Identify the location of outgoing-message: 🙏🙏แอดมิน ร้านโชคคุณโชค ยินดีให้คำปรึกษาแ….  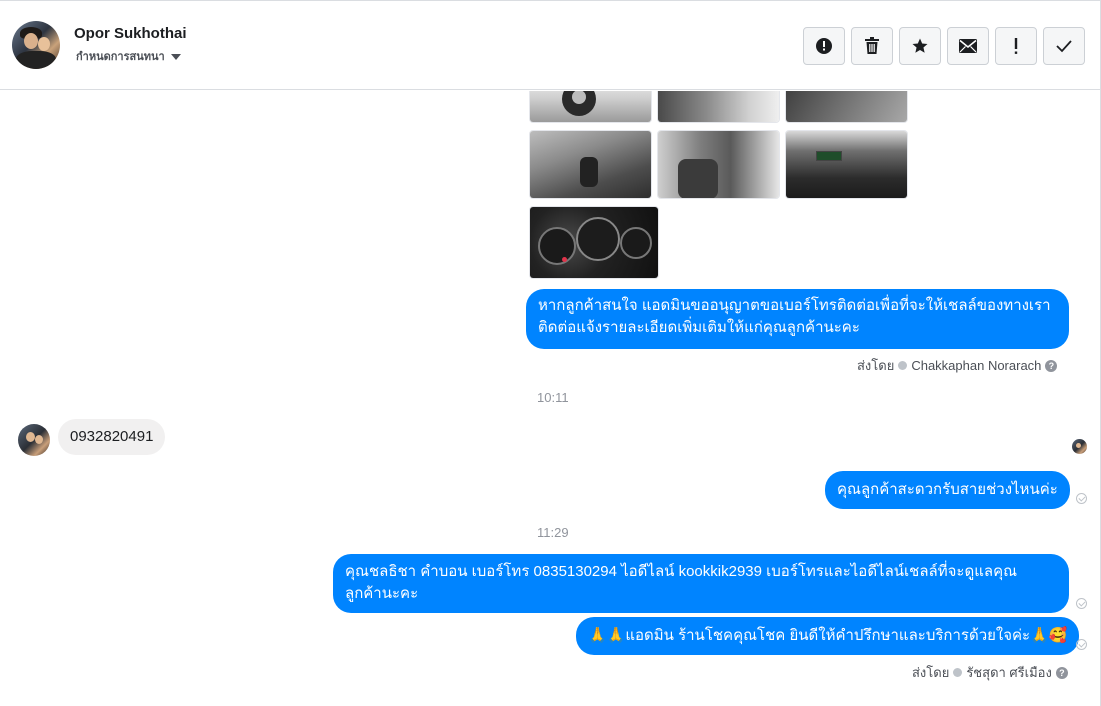
(828, 636).